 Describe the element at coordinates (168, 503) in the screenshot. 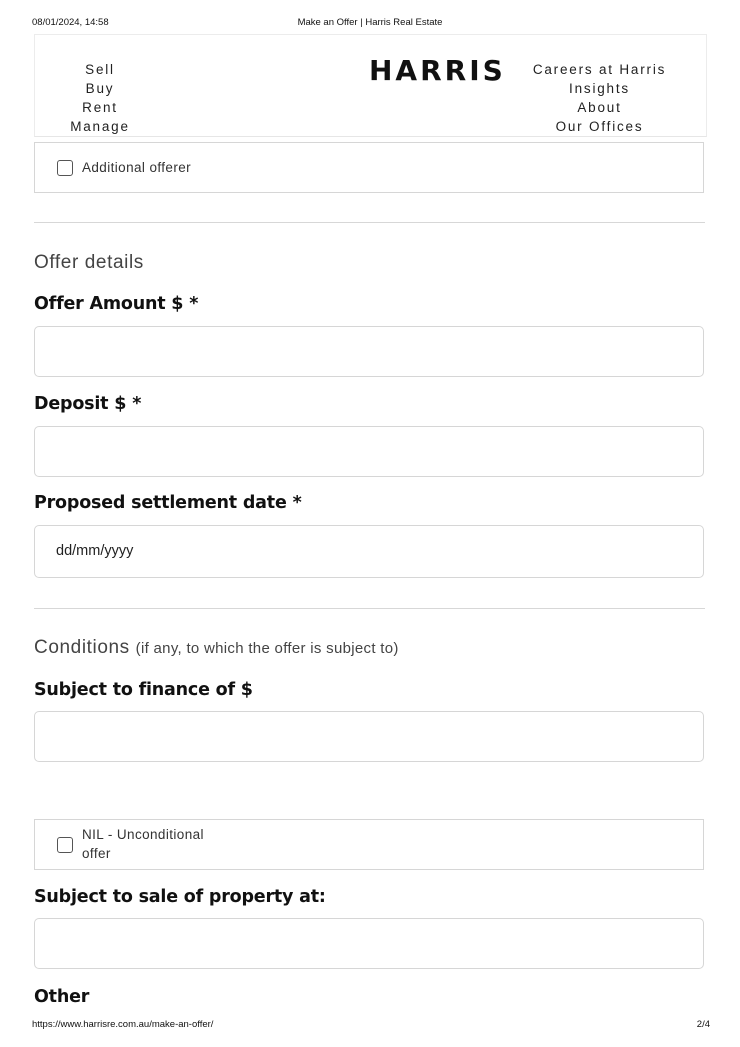

I see `settlement-date-label: Proposed settlement date *` at that location.